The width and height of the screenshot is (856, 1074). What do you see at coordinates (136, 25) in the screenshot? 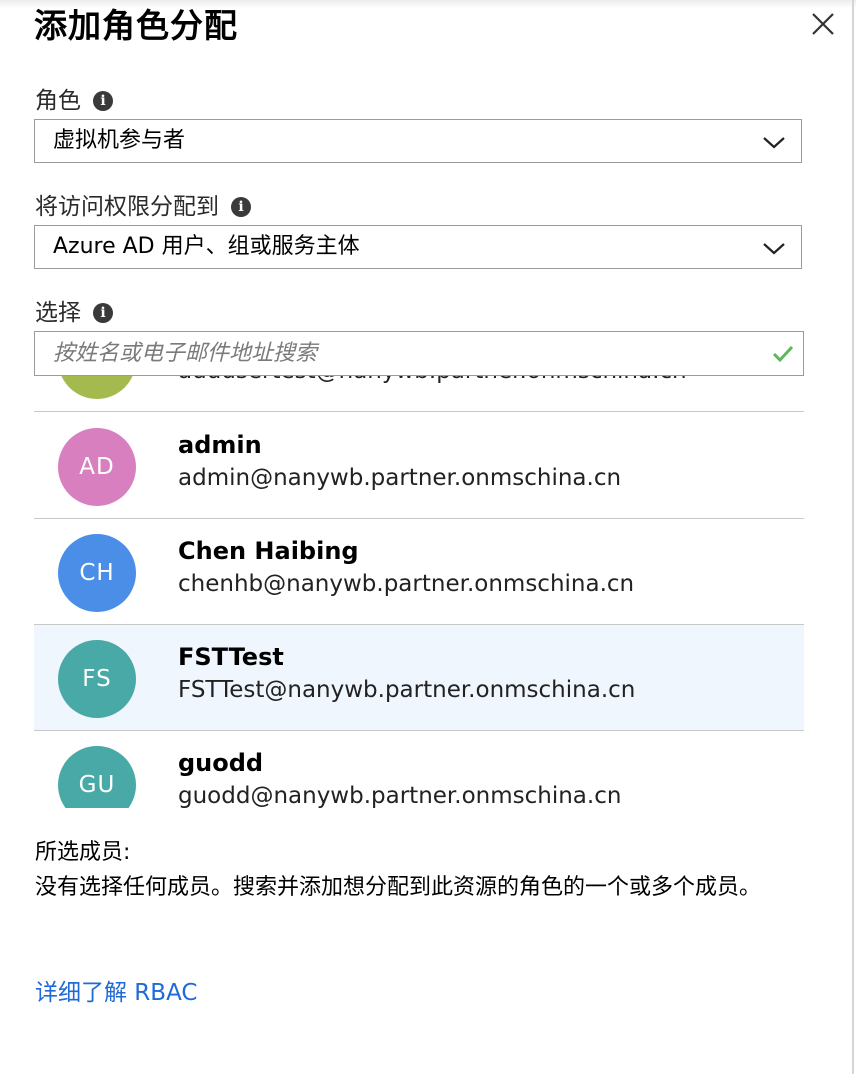
I see `page-title: 添加角色分配` at bounding box center [136, 25].